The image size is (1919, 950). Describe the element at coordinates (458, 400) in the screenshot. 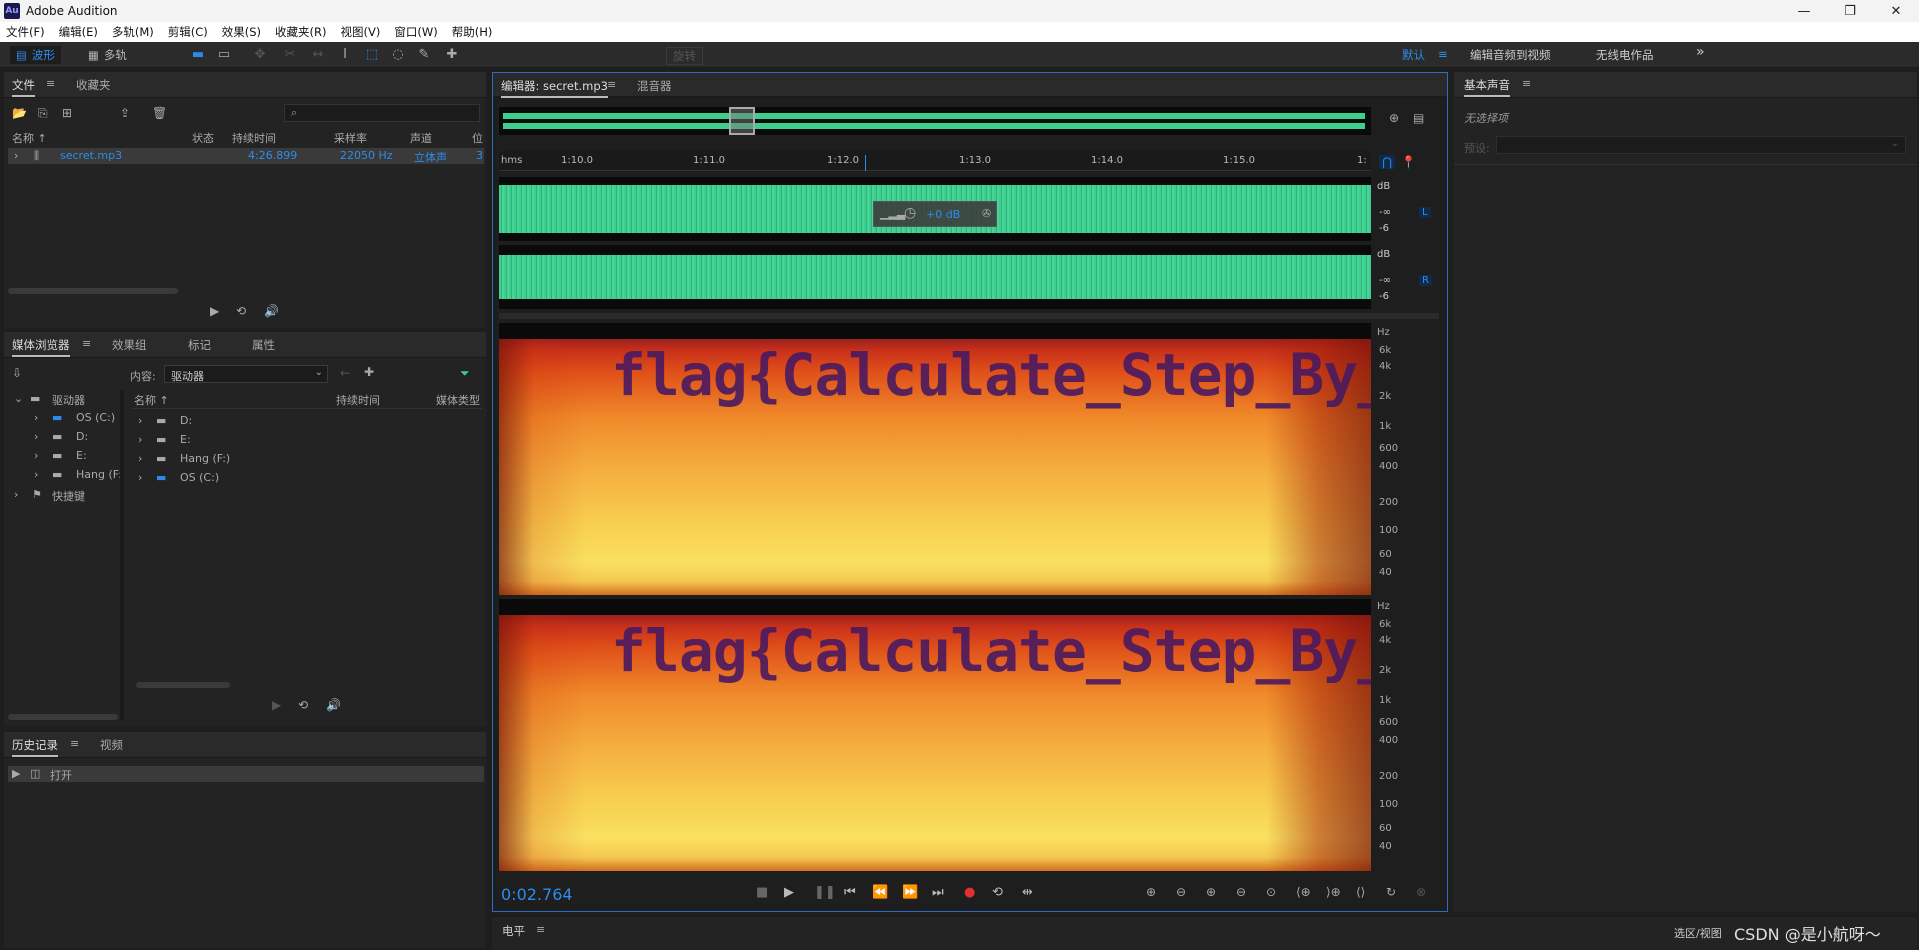

I see `list-col-type: 媒体类型` at that location.